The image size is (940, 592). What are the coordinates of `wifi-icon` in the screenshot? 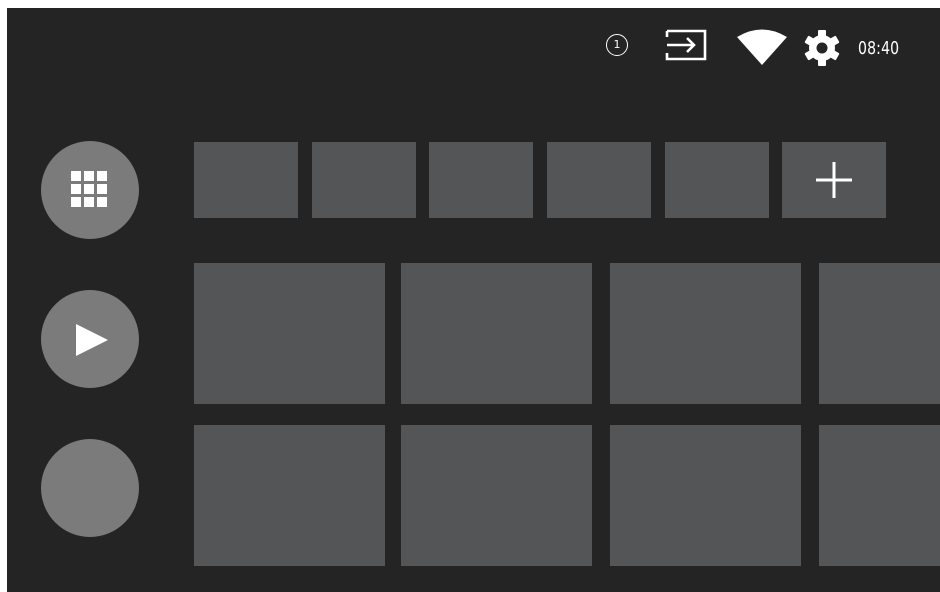 It's located at (762, 50).